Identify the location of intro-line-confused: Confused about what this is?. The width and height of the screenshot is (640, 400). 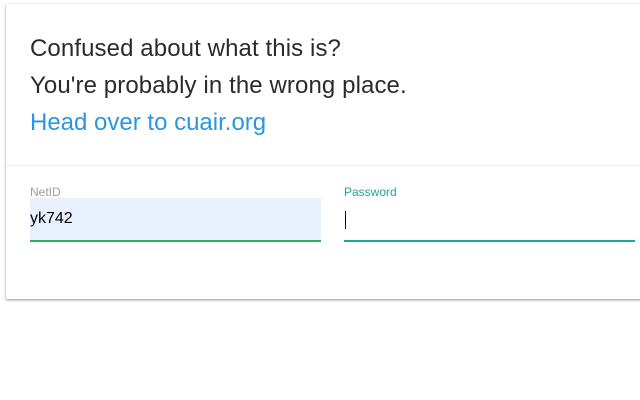
(185, 48).